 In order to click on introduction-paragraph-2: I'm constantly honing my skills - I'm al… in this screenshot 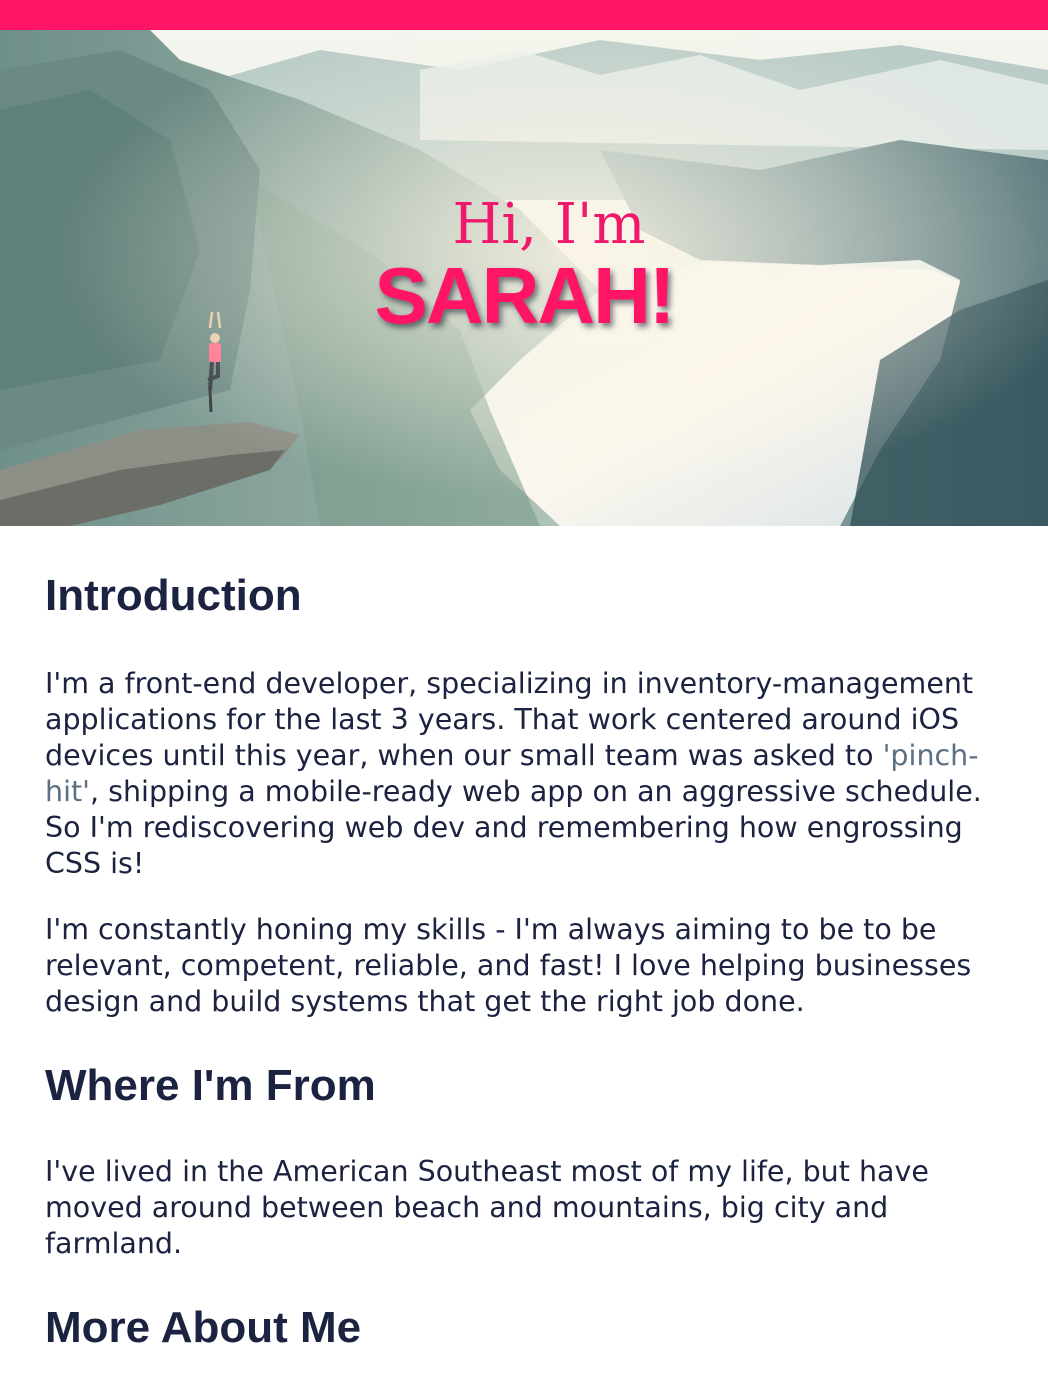, I will do `click(508, 965)`.